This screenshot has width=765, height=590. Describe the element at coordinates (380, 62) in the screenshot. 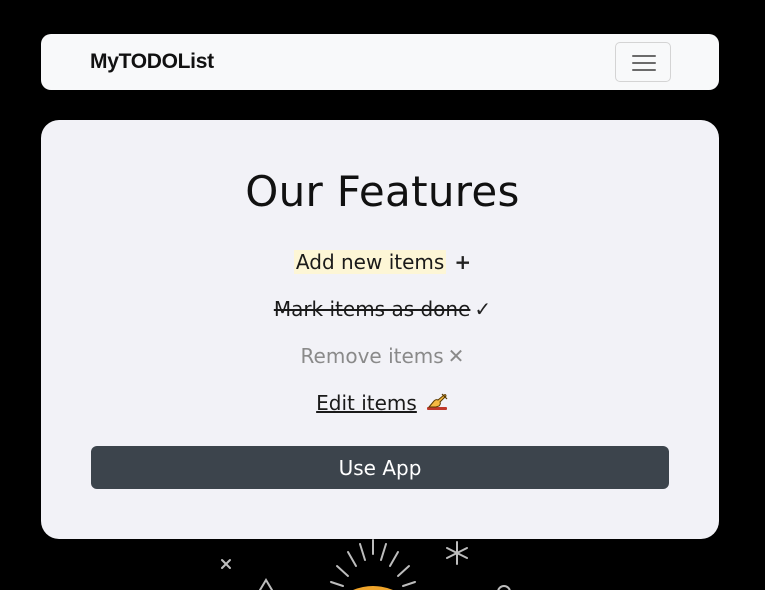

I see `navbar: MyTODOList` at that location.